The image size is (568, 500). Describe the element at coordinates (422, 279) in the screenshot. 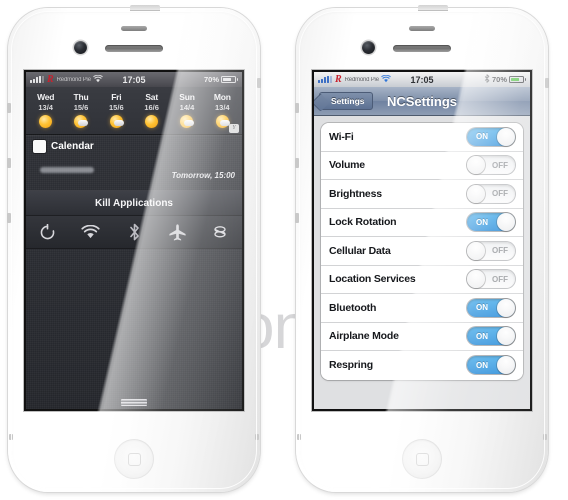

I see `setting-row-location-services: Location Services OFF` at that location.